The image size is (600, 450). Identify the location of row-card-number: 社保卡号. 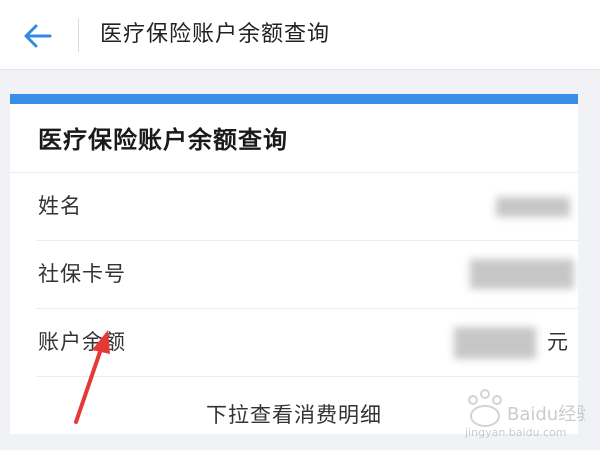
(307, 275).